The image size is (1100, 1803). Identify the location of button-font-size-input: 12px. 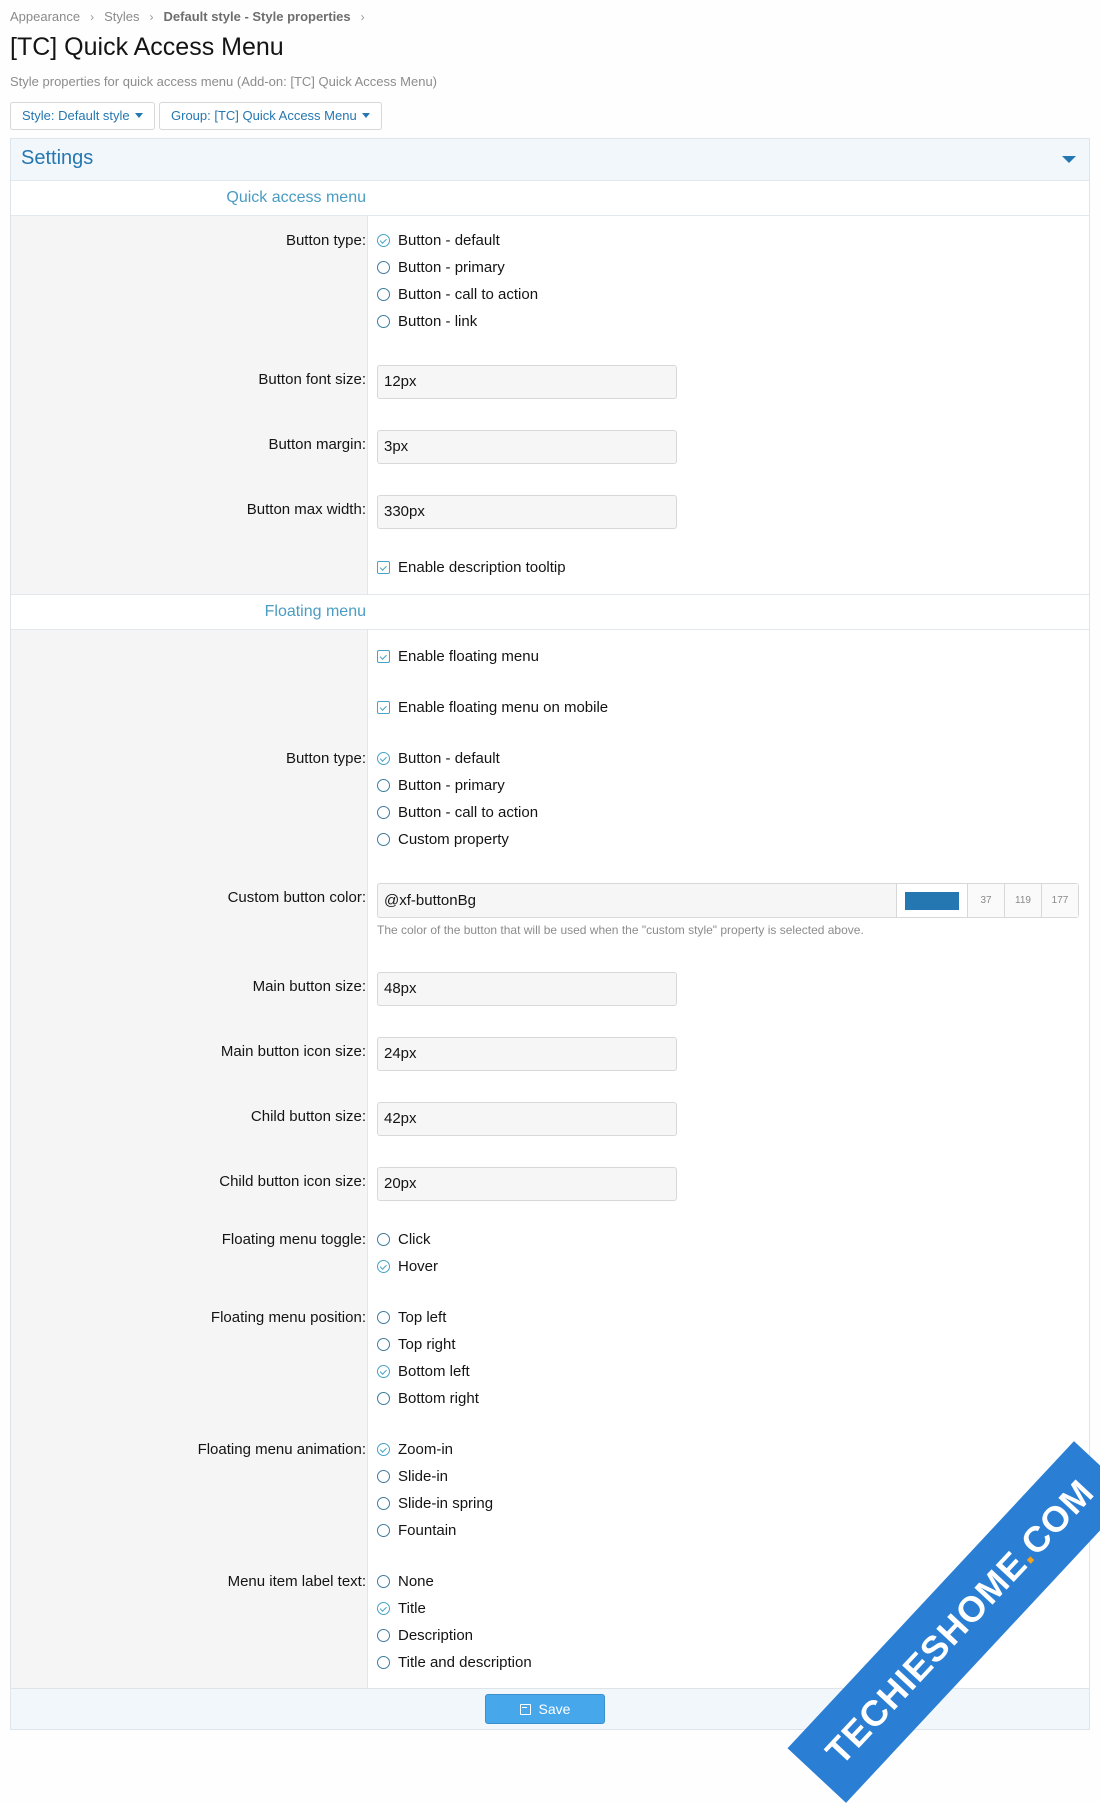
(527, 382).